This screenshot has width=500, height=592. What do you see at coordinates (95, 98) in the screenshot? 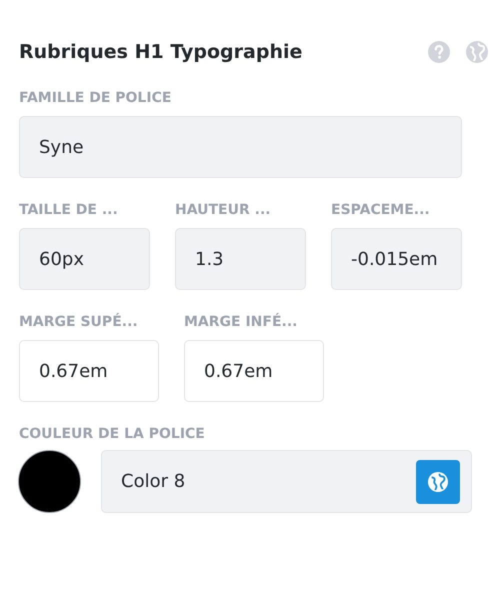
I see `field-label: FAMILLE DE POLICE` at bounding box center [95, 98].